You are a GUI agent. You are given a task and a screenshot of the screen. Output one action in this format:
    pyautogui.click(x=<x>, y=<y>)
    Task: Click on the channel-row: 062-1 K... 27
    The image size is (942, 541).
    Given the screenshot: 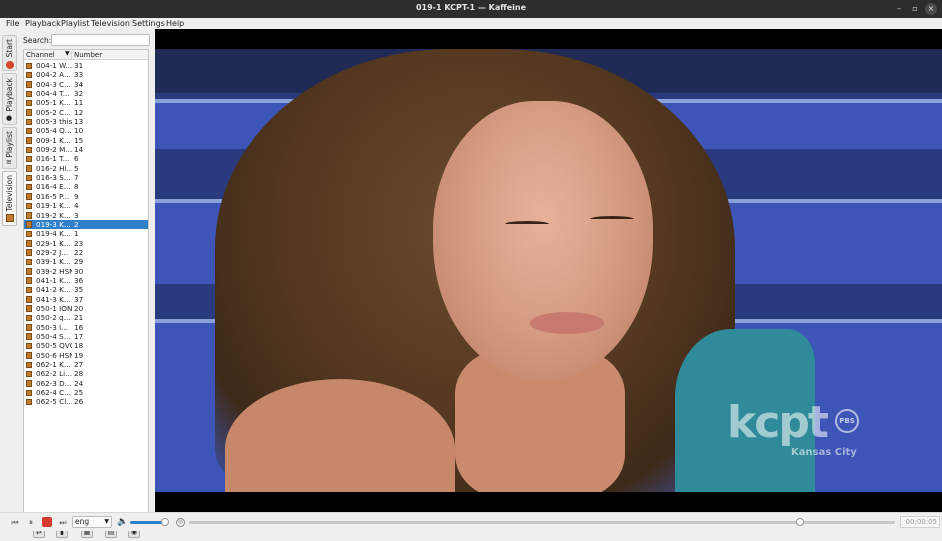 What is the action you would take?
    pyautogui.click(x=86, y=364)
    